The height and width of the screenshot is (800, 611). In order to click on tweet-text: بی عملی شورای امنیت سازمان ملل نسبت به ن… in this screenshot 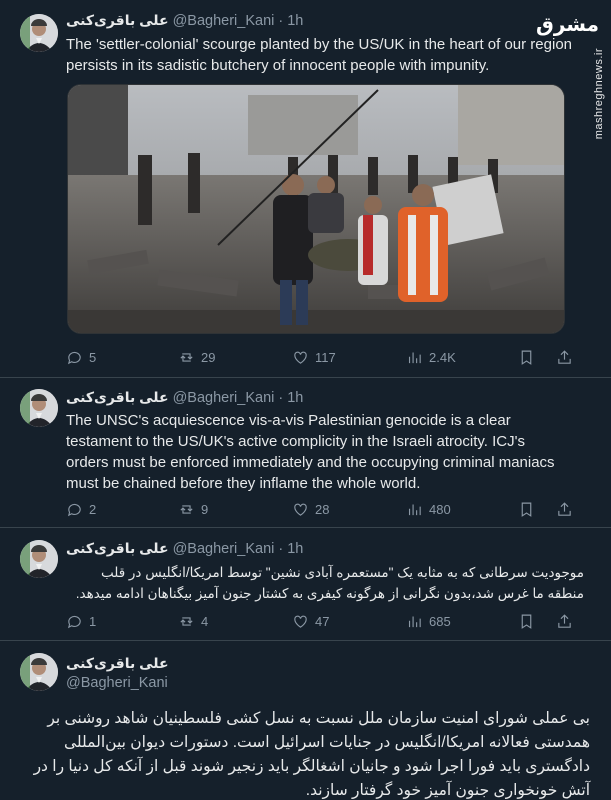, I will do `click(311, 754)`.